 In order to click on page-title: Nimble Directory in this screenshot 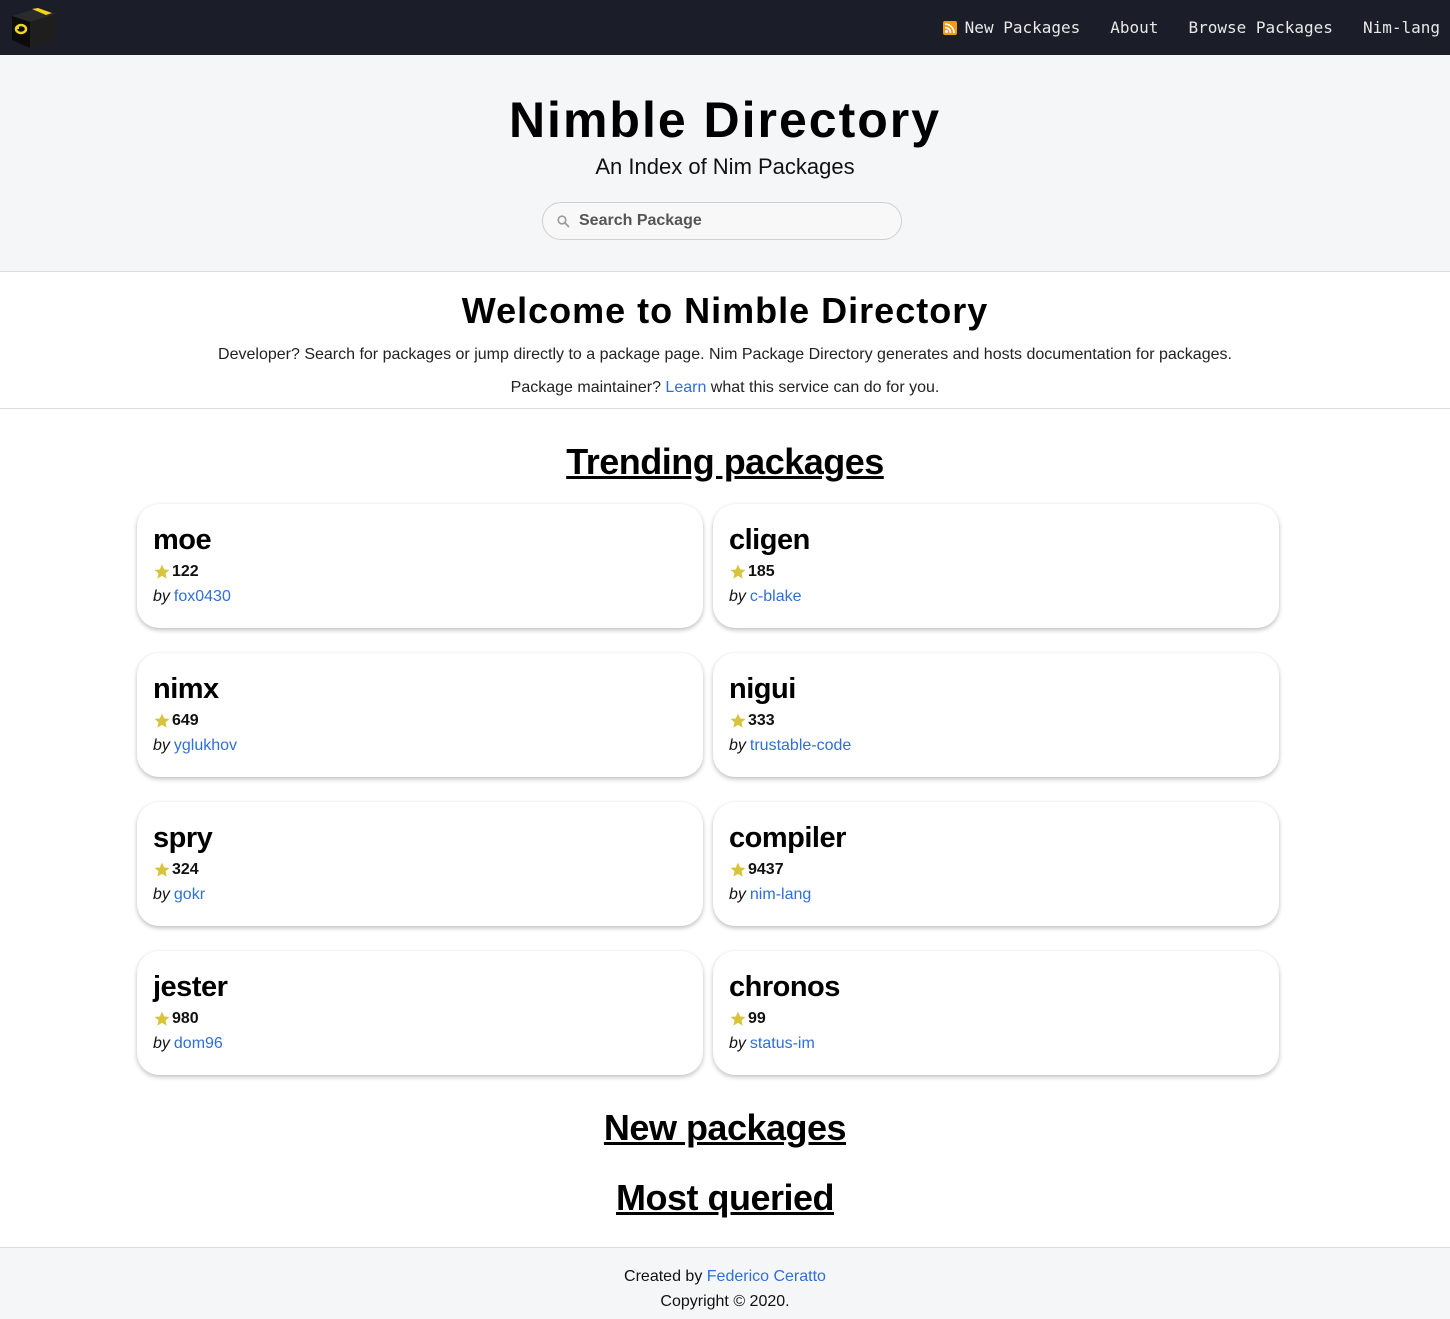, I will do `click(725, 120)`.